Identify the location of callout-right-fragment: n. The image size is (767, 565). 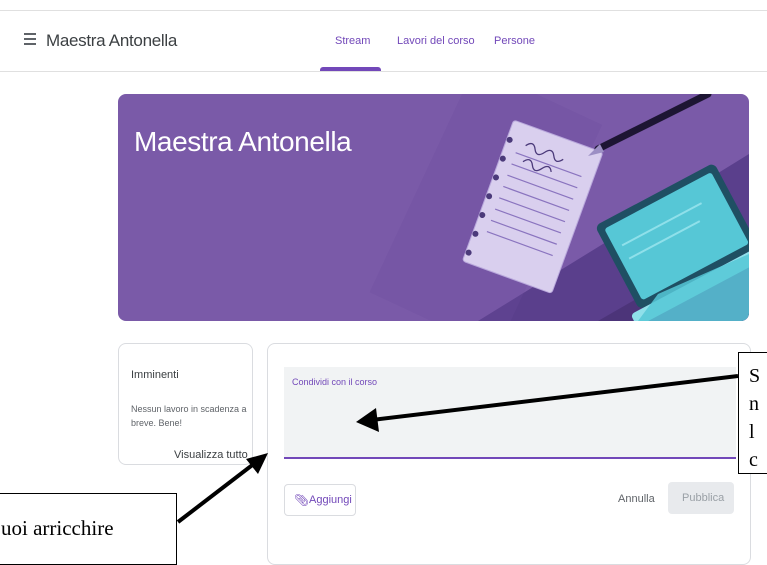
(754, 404).